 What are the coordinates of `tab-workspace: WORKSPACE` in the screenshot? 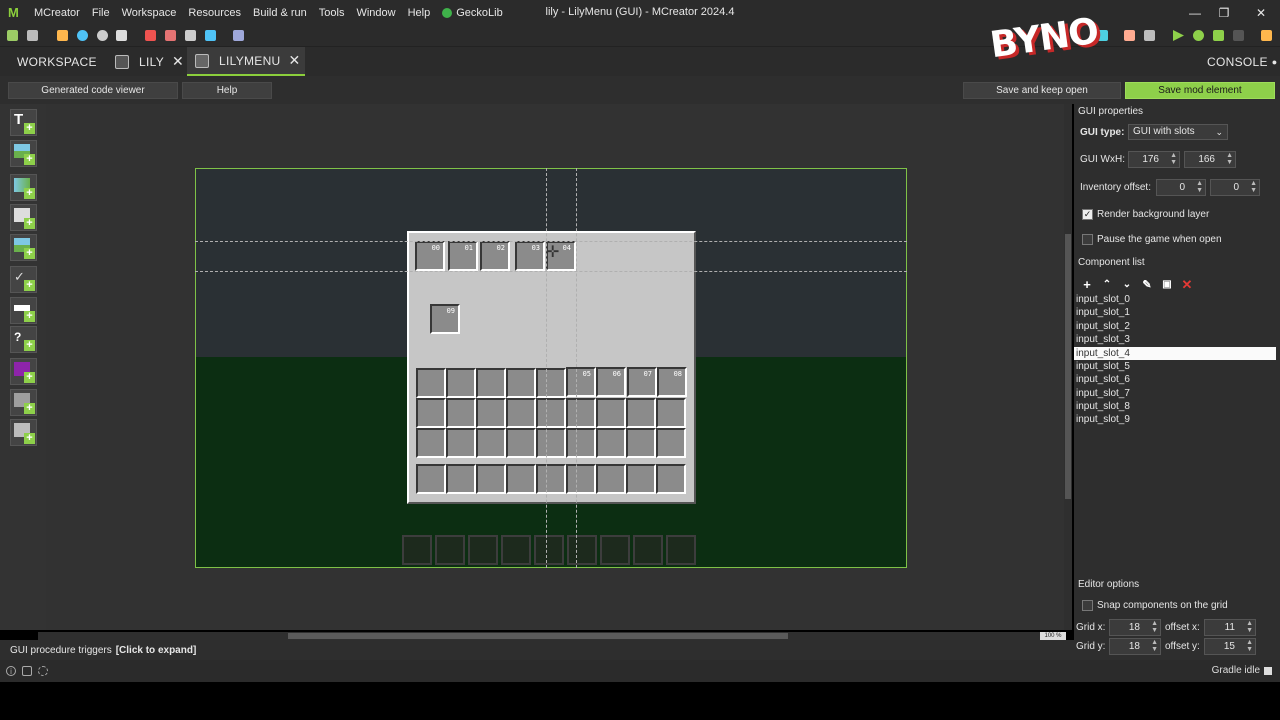 It's located at (57, 61).